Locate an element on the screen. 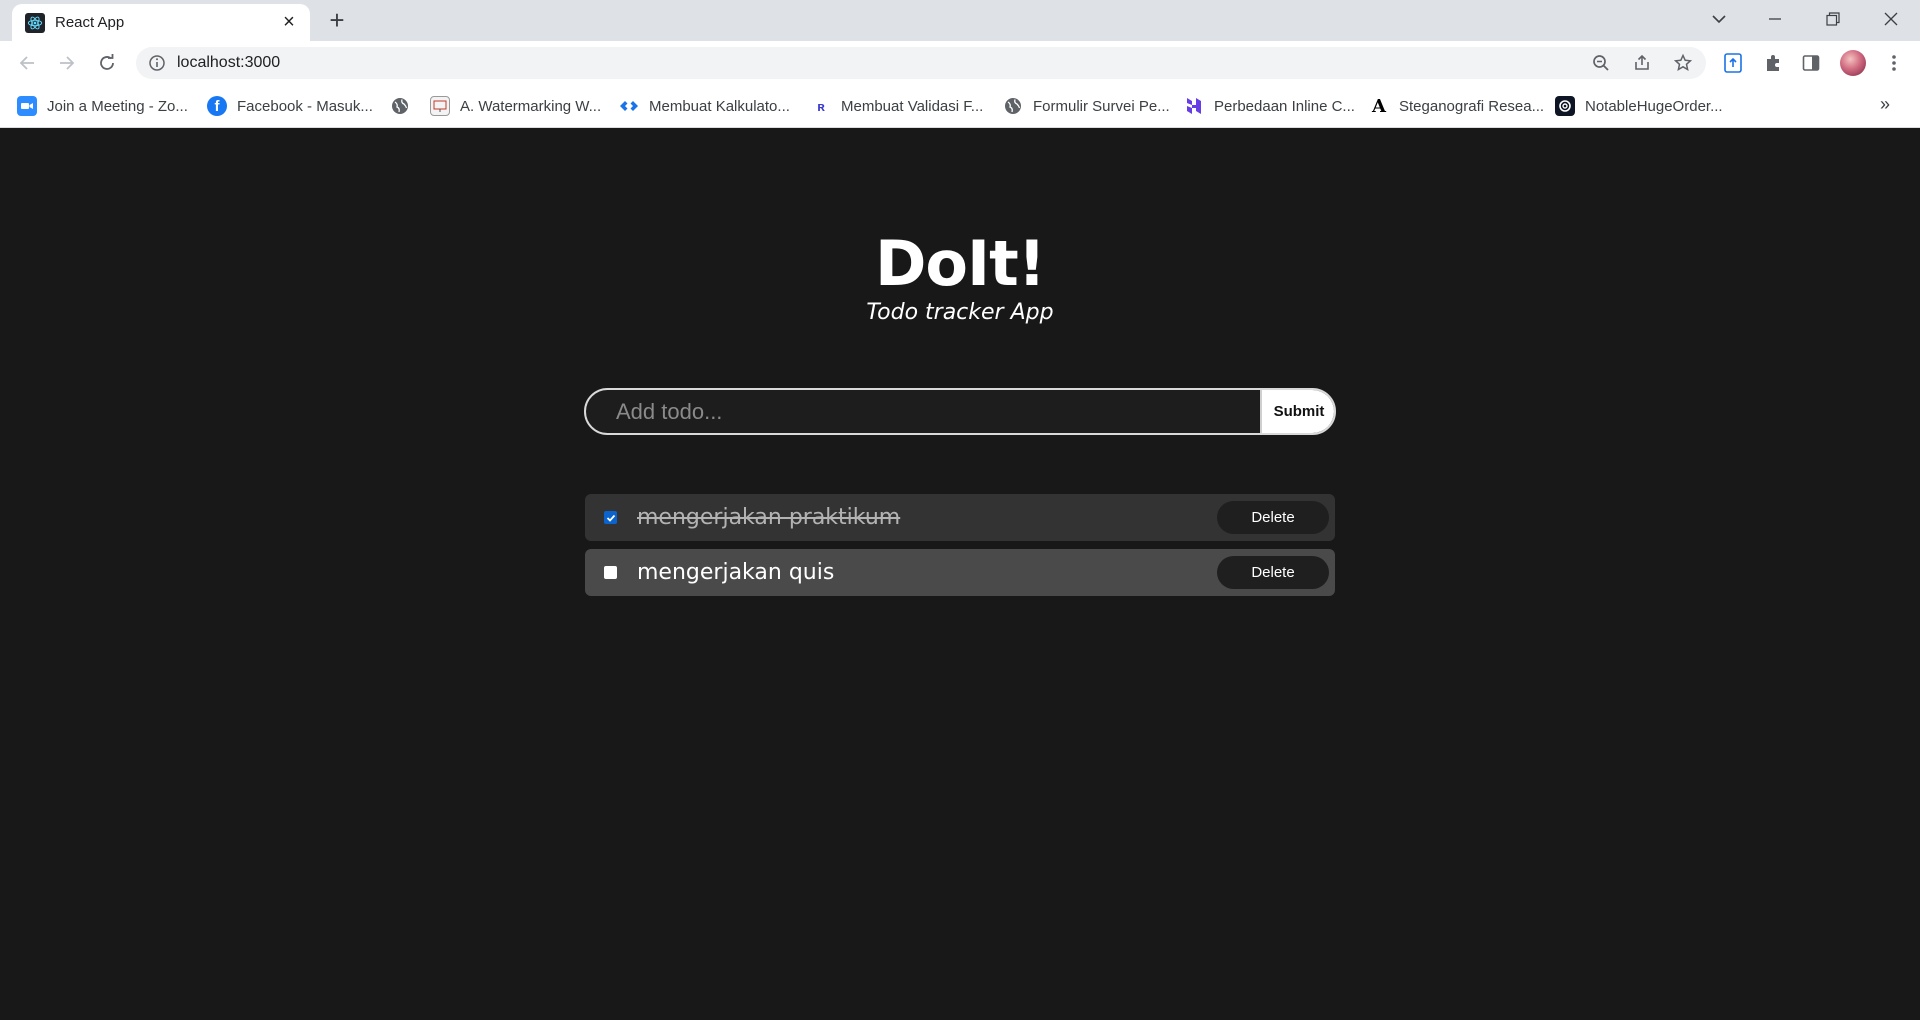  menu-kebab-icon is located at coordinates (1894, 63).